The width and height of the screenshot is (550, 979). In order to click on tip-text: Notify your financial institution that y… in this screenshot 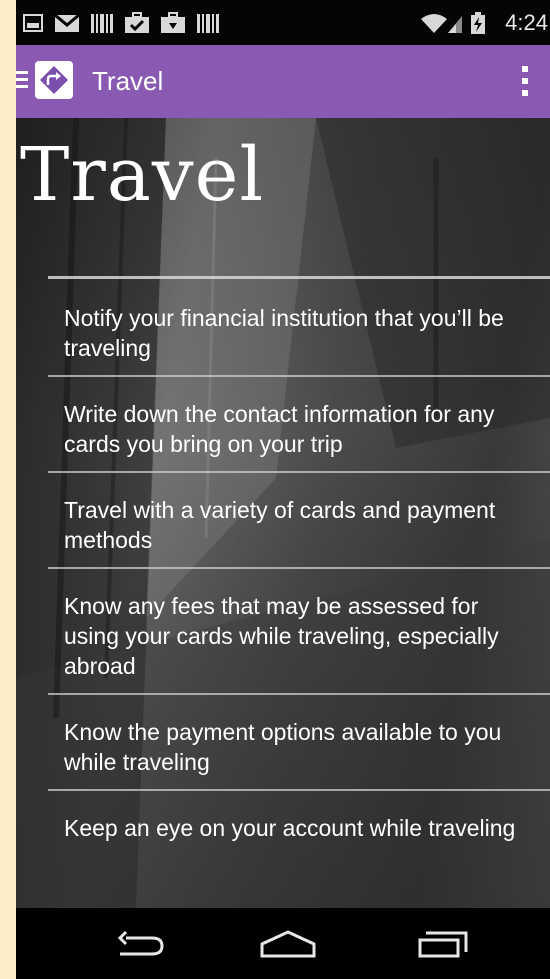, I will do `click(284, 333)`.